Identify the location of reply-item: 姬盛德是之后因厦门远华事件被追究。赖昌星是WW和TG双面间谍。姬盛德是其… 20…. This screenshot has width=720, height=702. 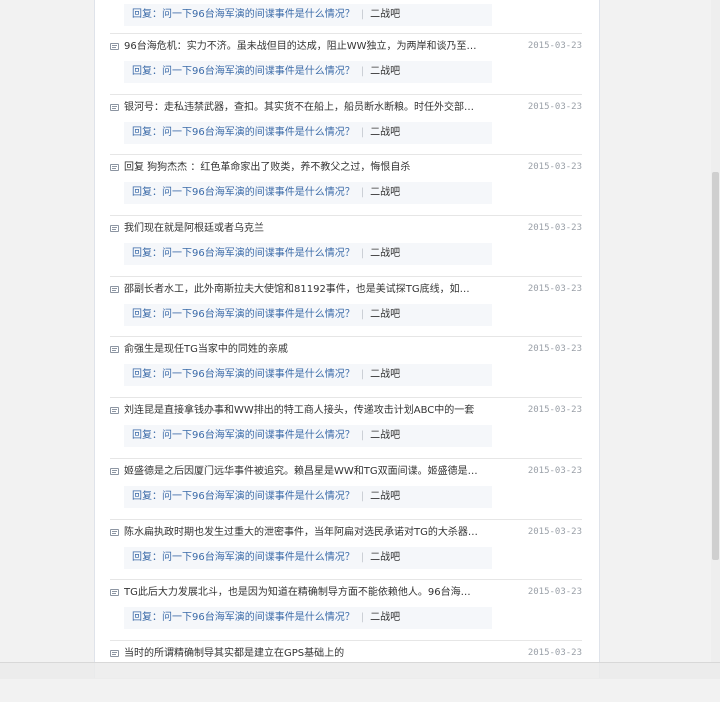
(346, 489).